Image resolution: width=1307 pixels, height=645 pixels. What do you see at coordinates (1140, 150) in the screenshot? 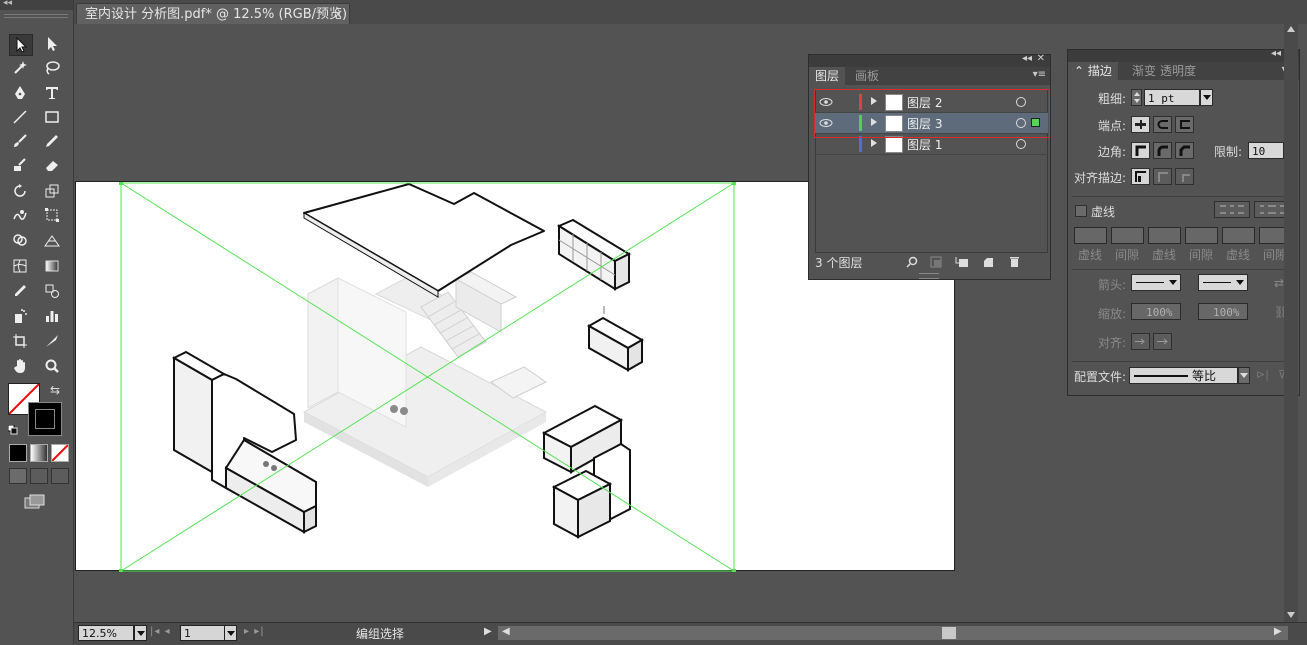
I see `miter-join-button` at bounding box center [1140, 150].